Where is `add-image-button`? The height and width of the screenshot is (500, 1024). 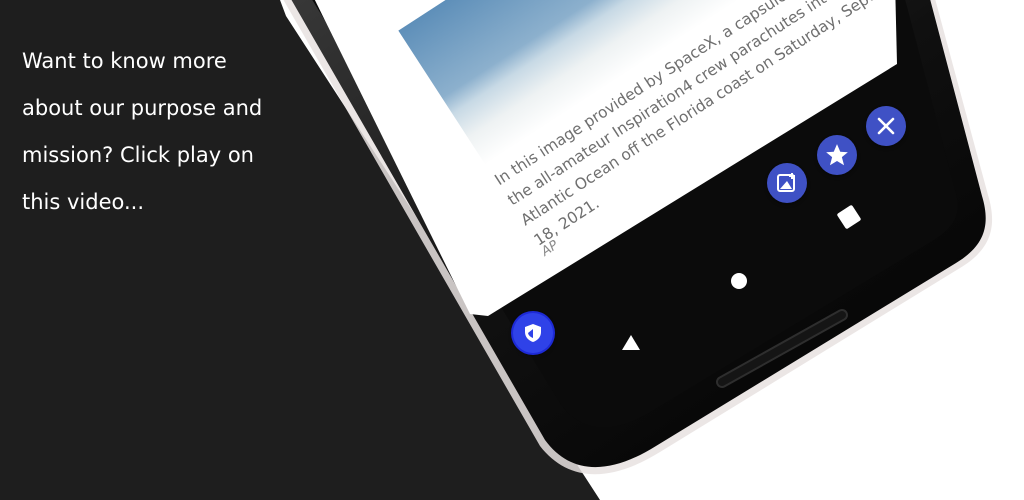
add-image-button is located at coordinates (787, 183).